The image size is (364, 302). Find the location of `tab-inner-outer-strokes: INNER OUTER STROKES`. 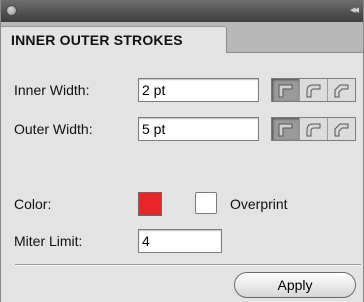

tab-inner-outer-strokes: INNER OUTER STROKES is located at coordinates (114, 39).